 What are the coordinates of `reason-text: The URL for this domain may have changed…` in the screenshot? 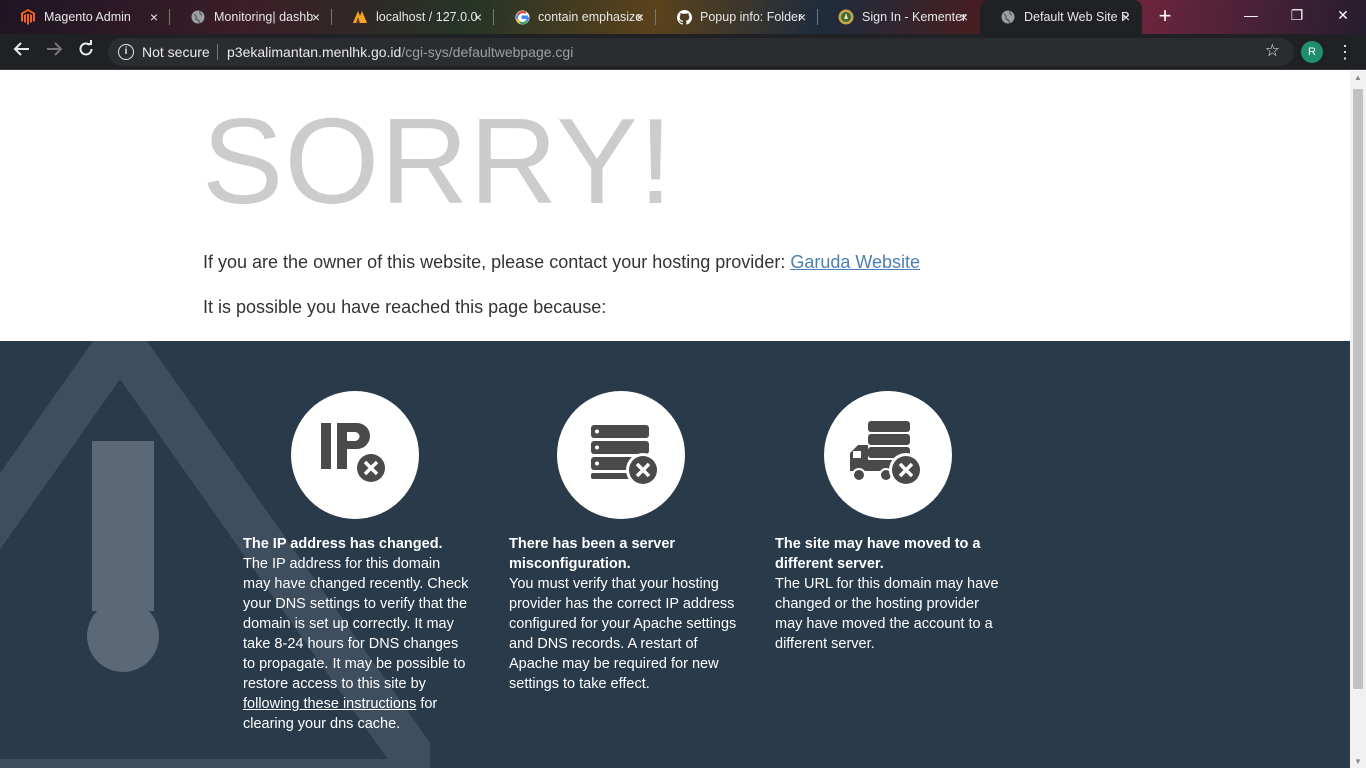 It's located at (887, 614).